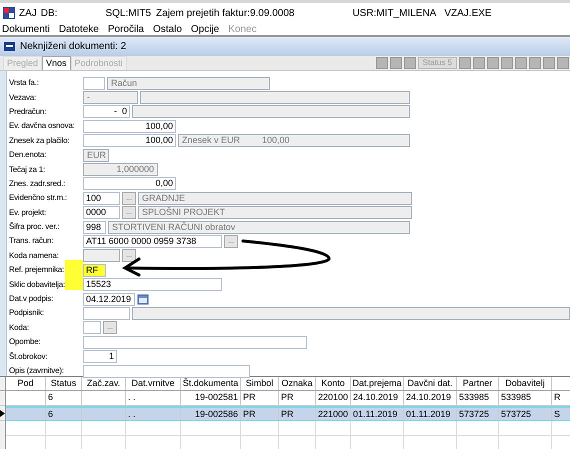 Image resolution: width=570 pixels, height=449 pixels. What do you see at coordinates (211, 383) in the screenshot?
I see `column-header: Št.dokumenta` at bounding box center [211, 383].